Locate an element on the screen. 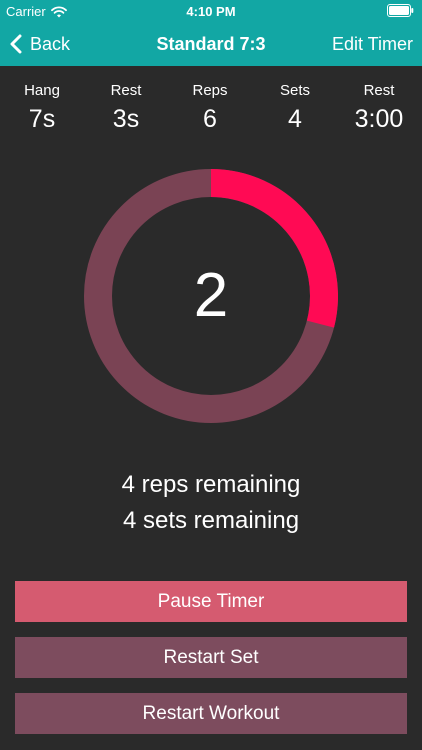  restart-set-button: Restart Set is located at coordinates (211, 657).